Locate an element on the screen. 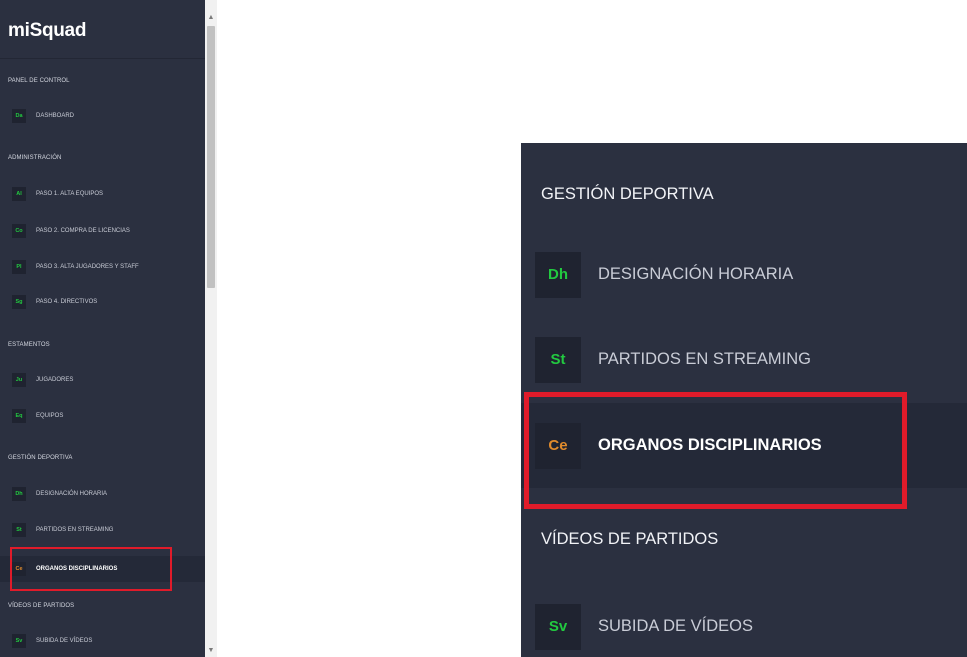 The height and width of the screenshot is (657, 967). sidebar-item-label: PASO 1. ALTA EQUIPOS is located at coordinates (70, 194).